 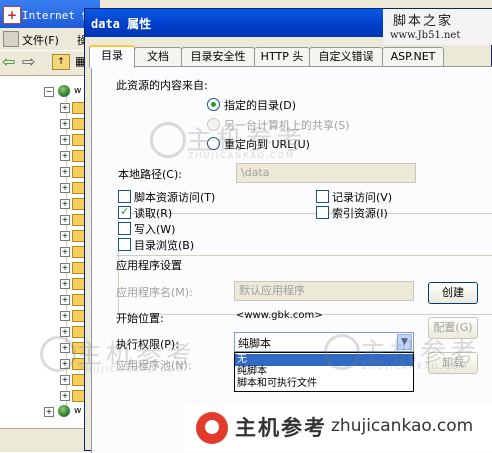 What do you see at coordinates (362, 197) in the screenshot?
I see `checkbox-log-visits-label: 记录访问(V)` at bounding box center [362, 197].